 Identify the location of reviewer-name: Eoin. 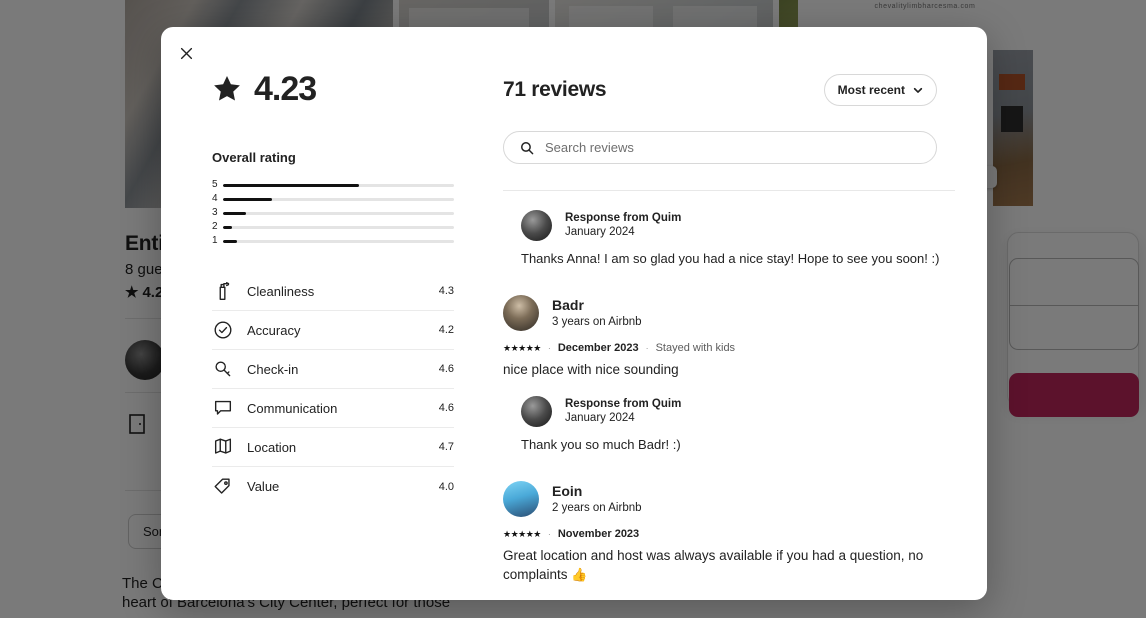
(567, 490).